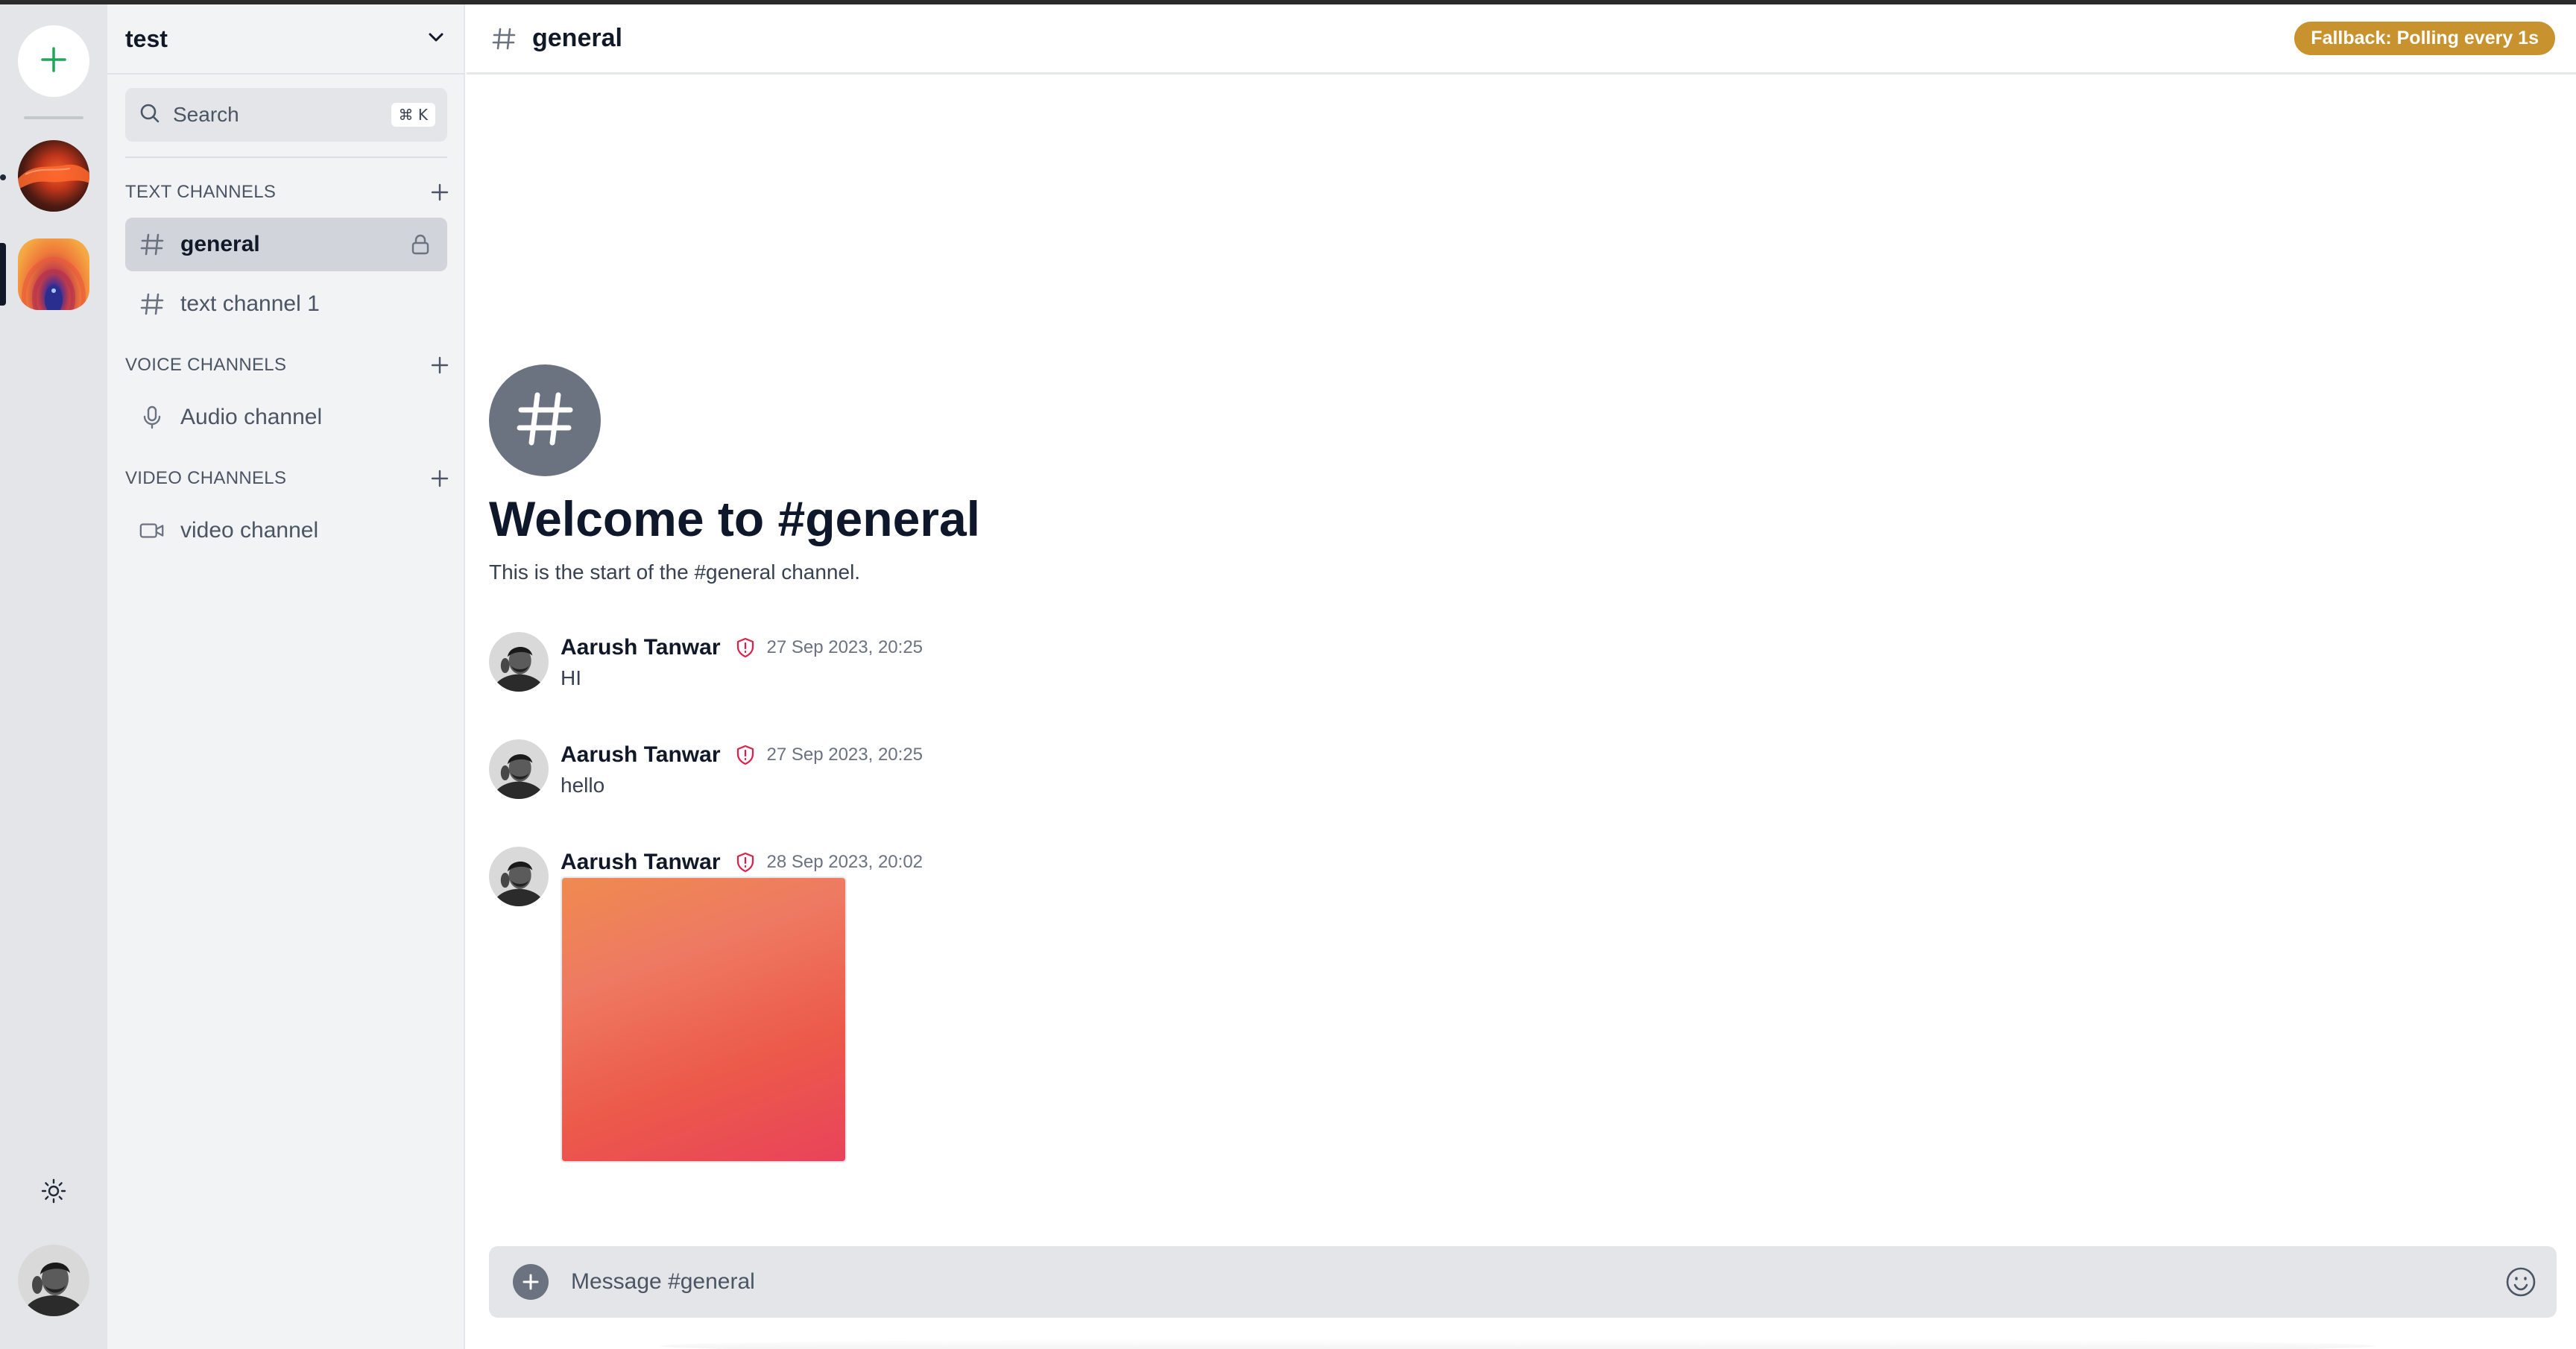 This screenshot has height=1349, width=2576. I want to click on add-server-button, so click(54, 61).